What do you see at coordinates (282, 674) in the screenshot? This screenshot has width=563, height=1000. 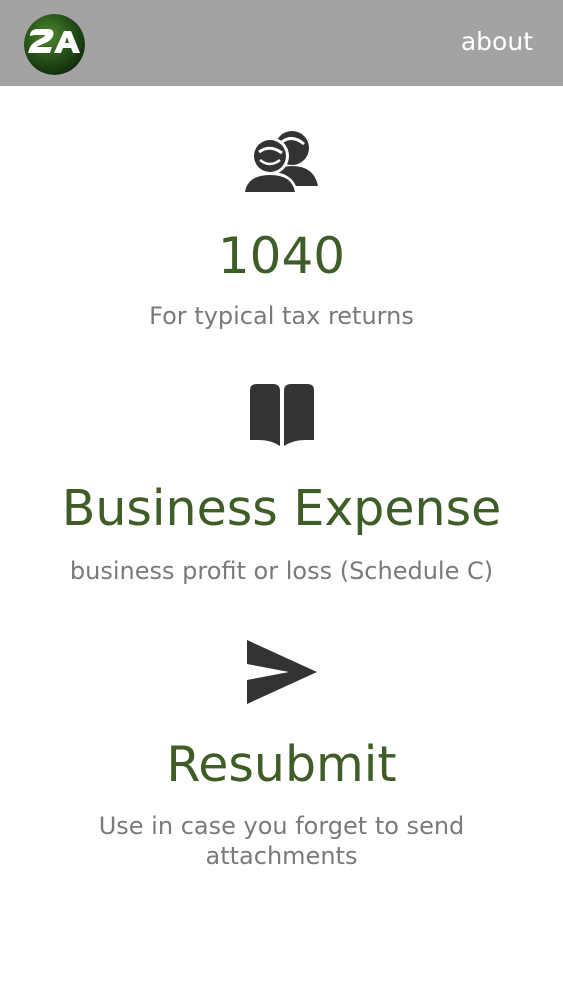 I see `send-icon` at bounding box center [282, 674].